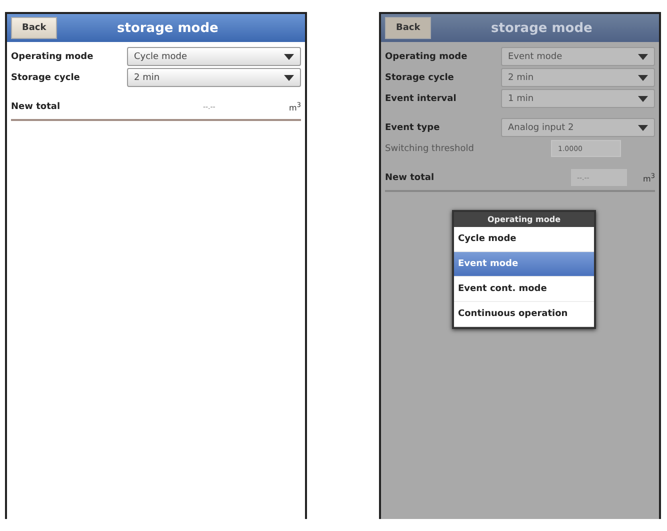 The height and width of the screenshot is (531, 667). Describe the element at coordinates (214, 56) in the screenshot. I see `dropdown: Cycle mode` at that location.